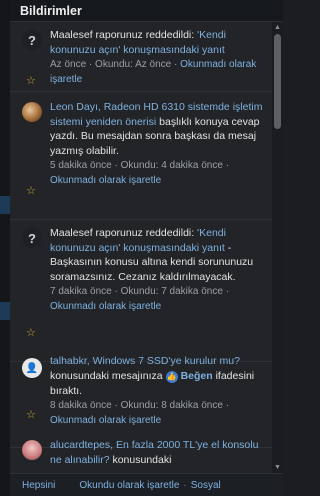  What do you see at coordinates (5, 248) in the screenshot?
I see `background-page-edge` at bounding box center [5, 248].